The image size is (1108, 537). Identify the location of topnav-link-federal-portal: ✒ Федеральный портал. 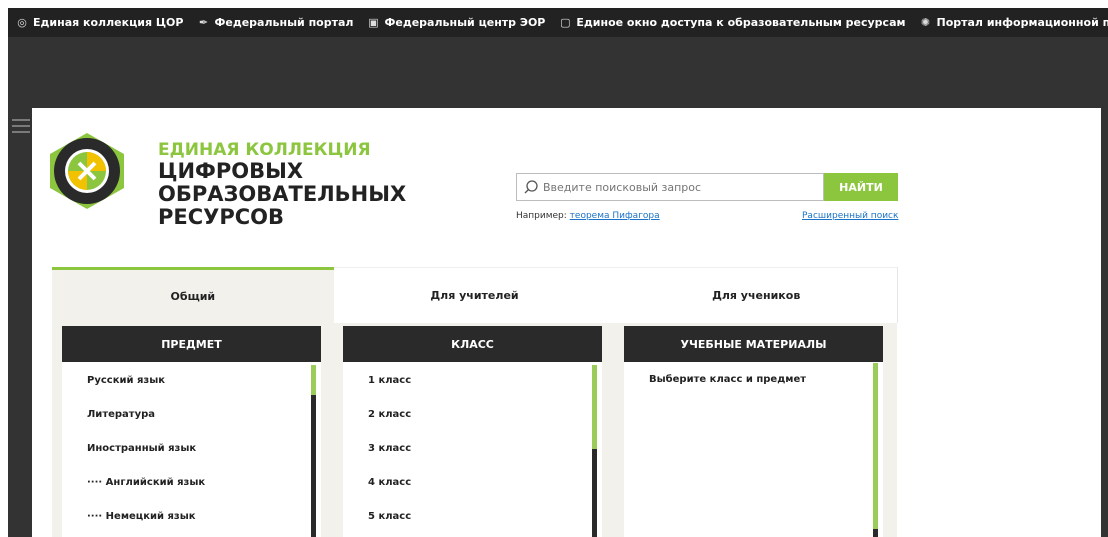
(275, 22).